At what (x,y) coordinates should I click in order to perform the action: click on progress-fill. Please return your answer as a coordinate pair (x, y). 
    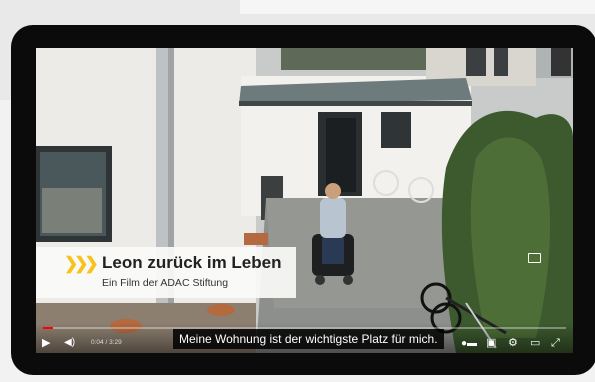
    Looking at the image, I should click on (48, 328).